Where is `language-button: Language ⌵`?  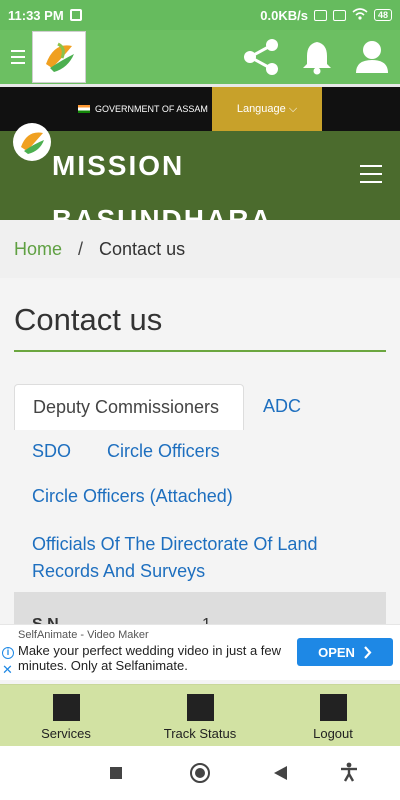 language-button: Language ⌵ is located at coordinates (267, 109).